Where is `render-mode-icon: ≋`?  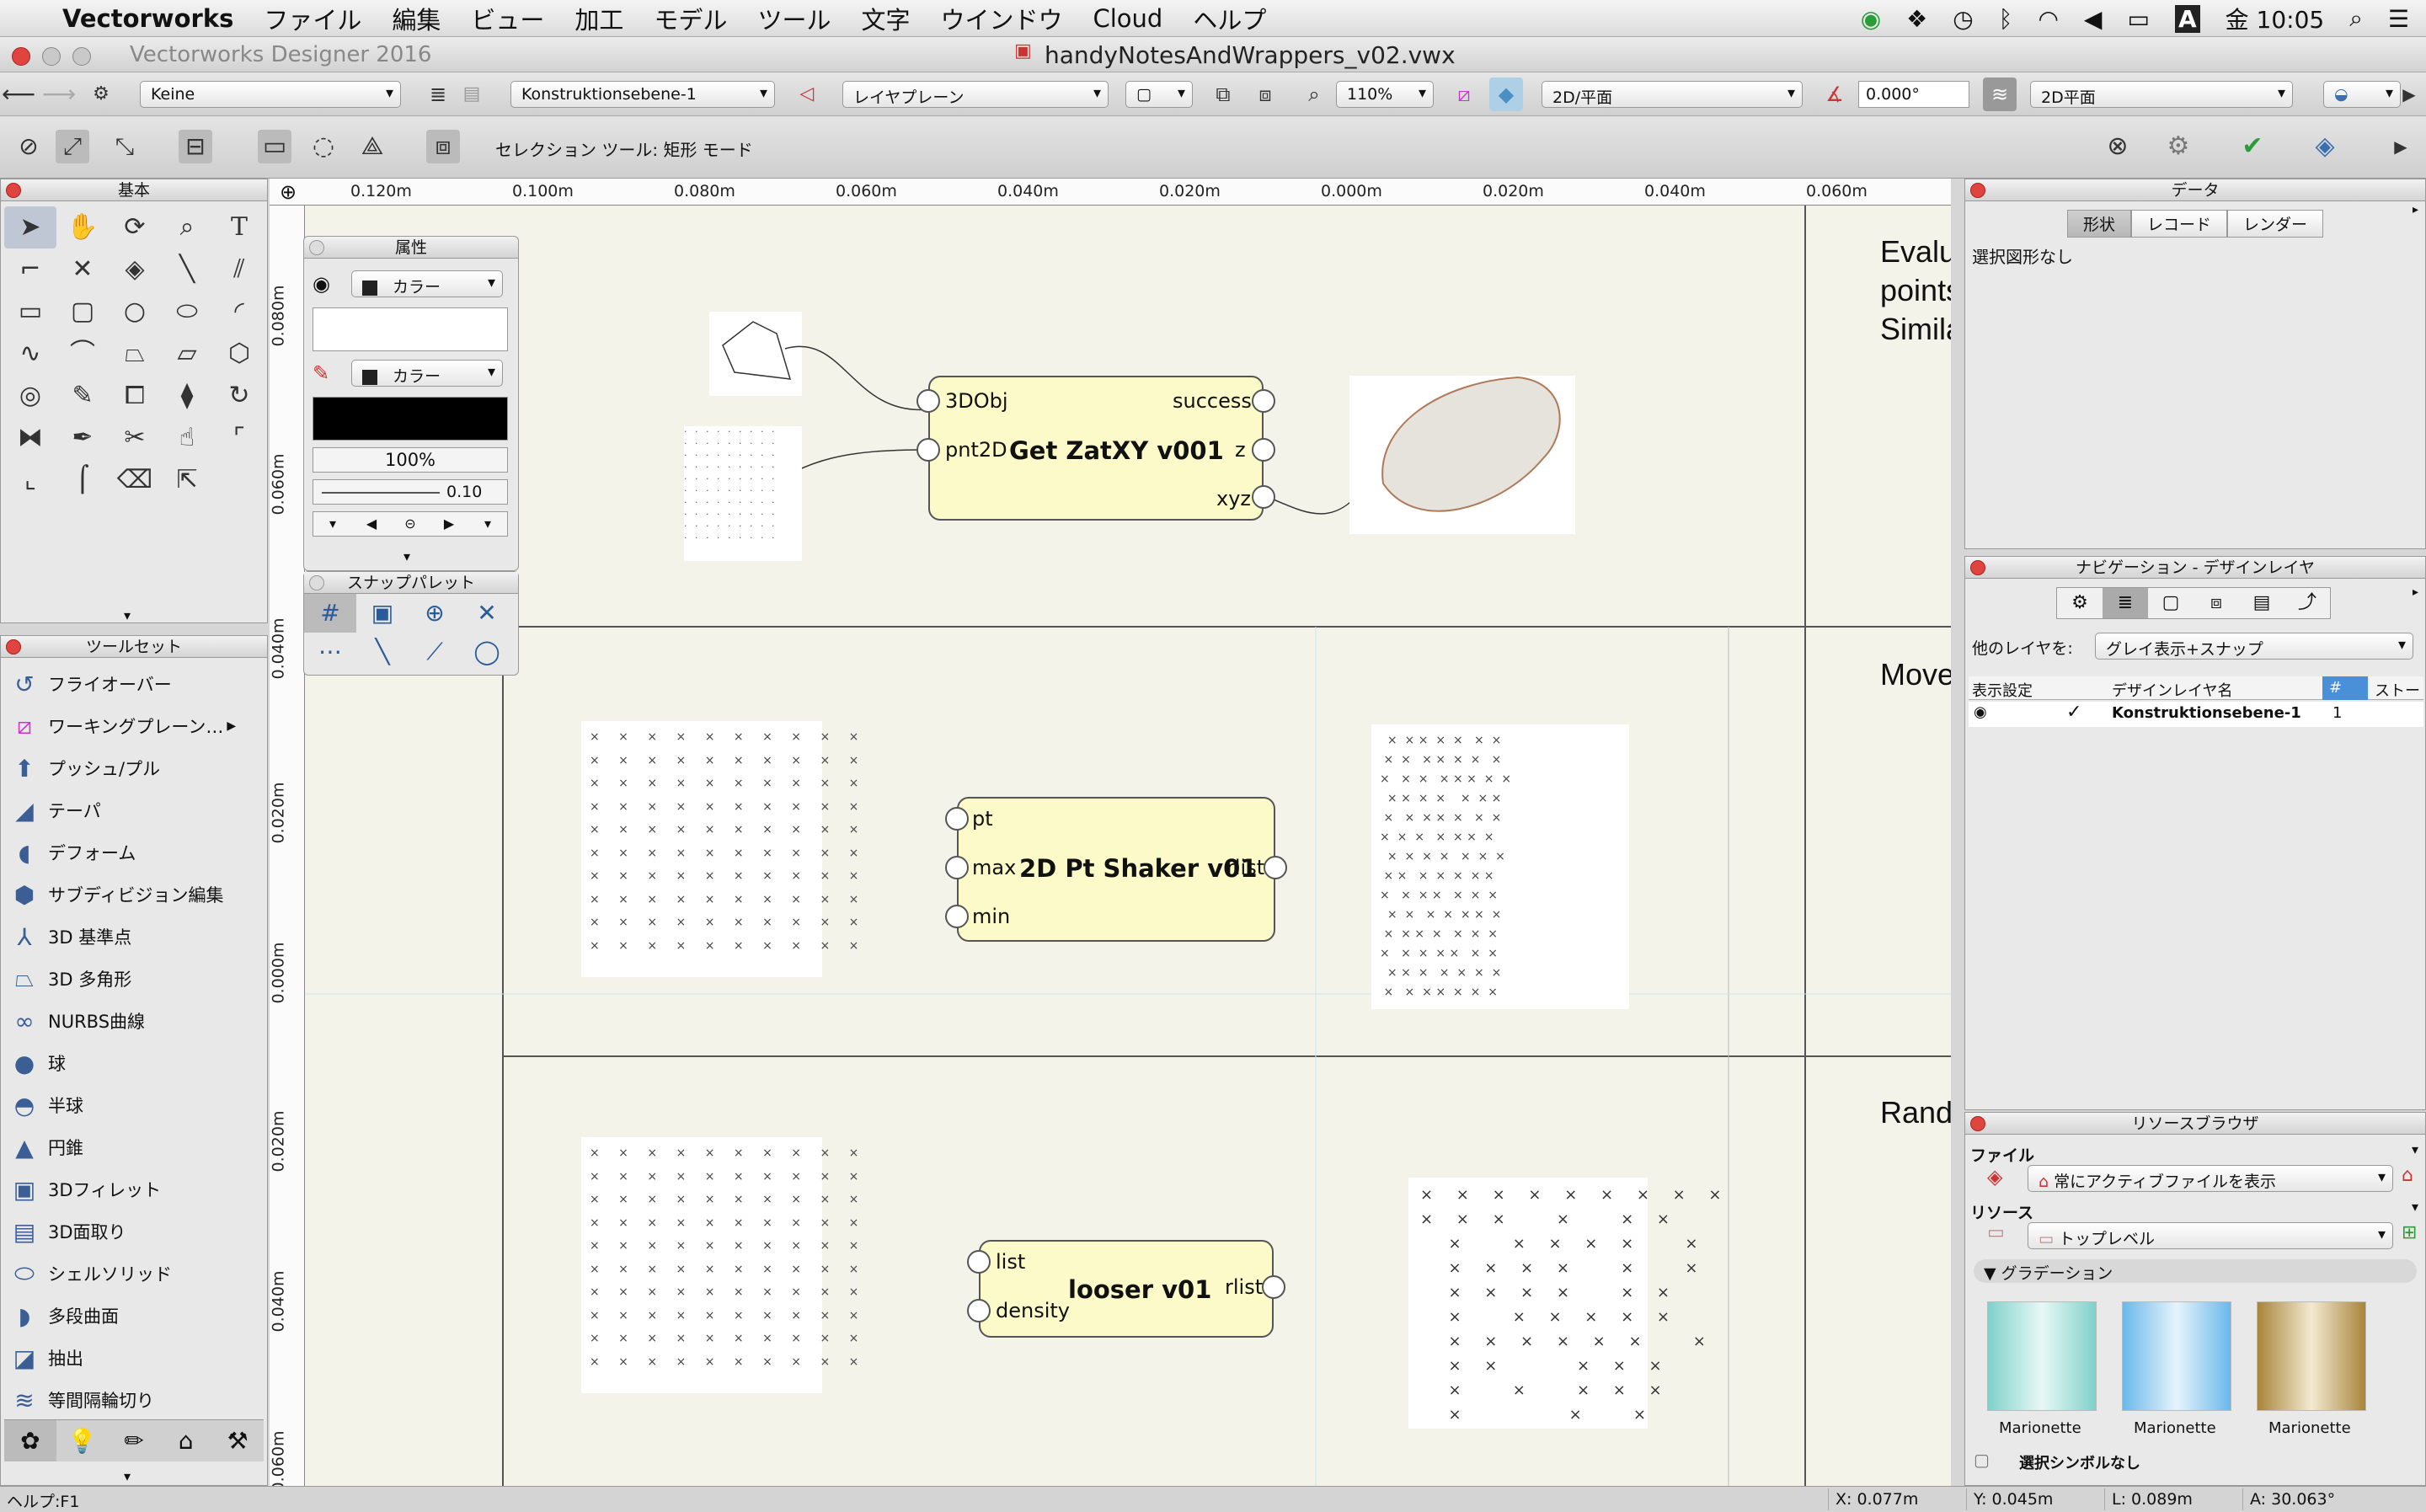 render-mode-icon: ≋ is located at coordinates (2000, 94).